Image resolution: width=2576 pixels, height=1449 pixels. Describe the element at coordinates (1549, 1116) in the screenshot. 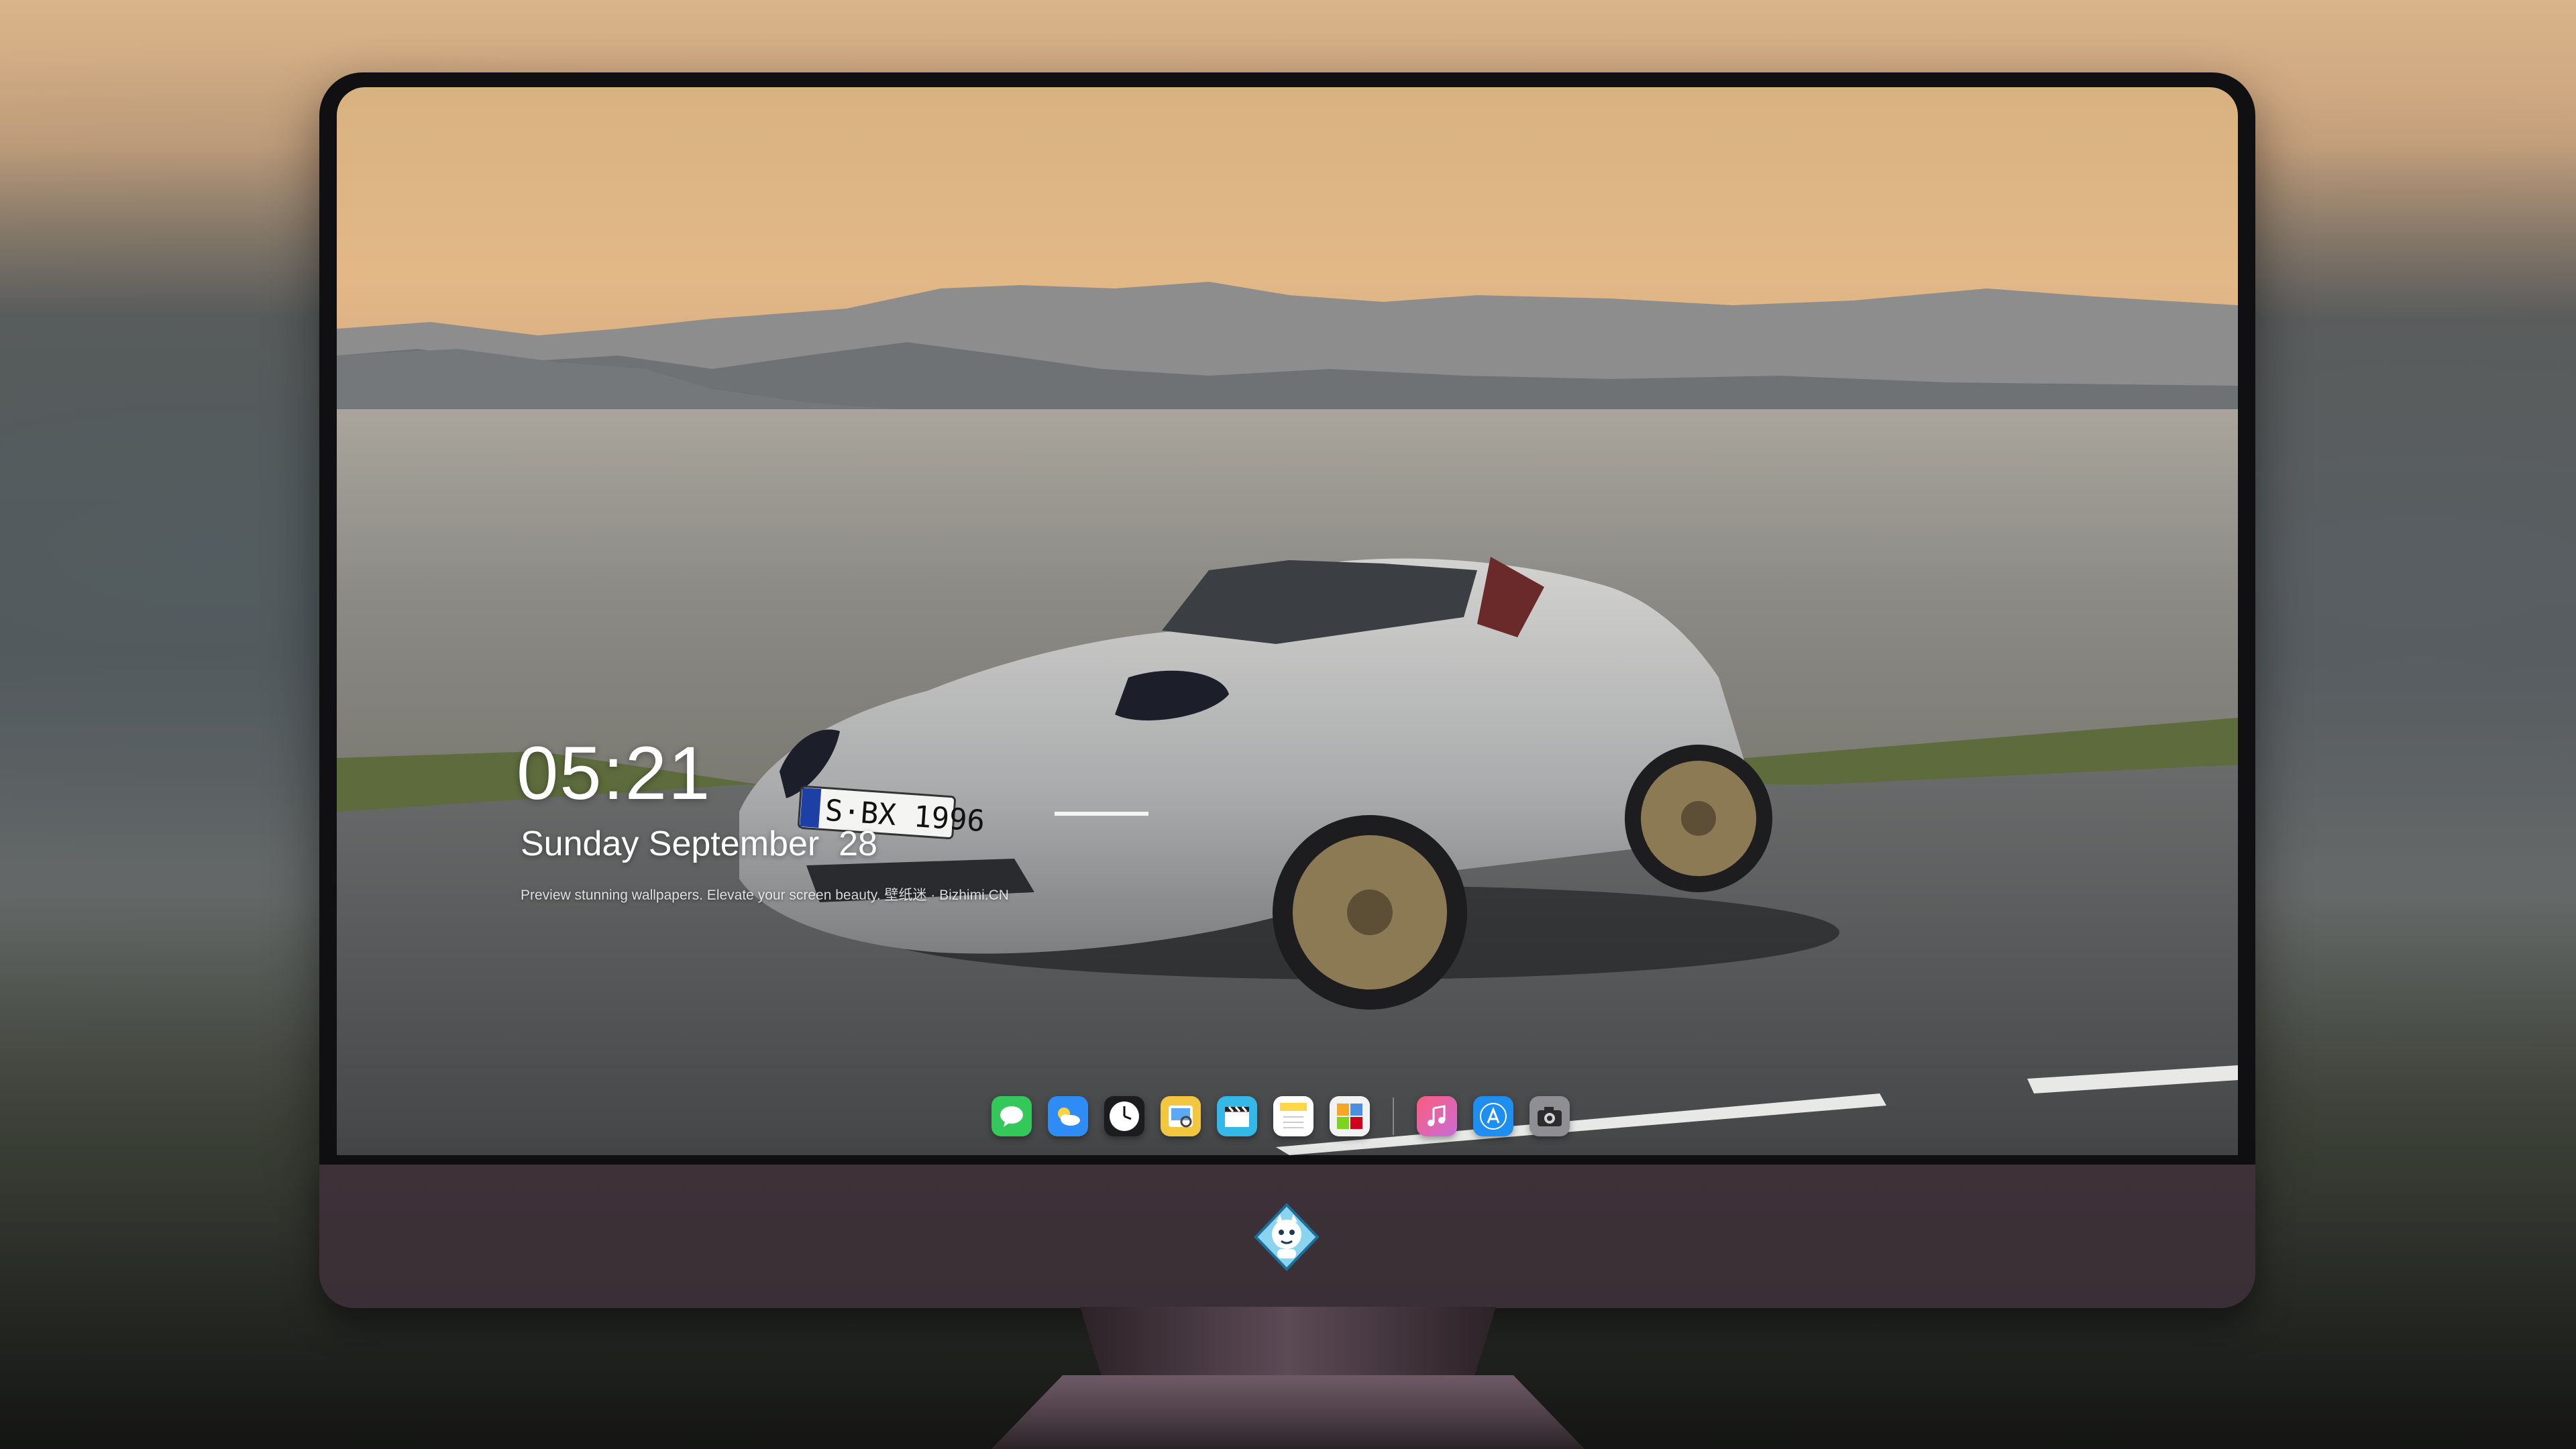

I see `camera-icon` at that location.